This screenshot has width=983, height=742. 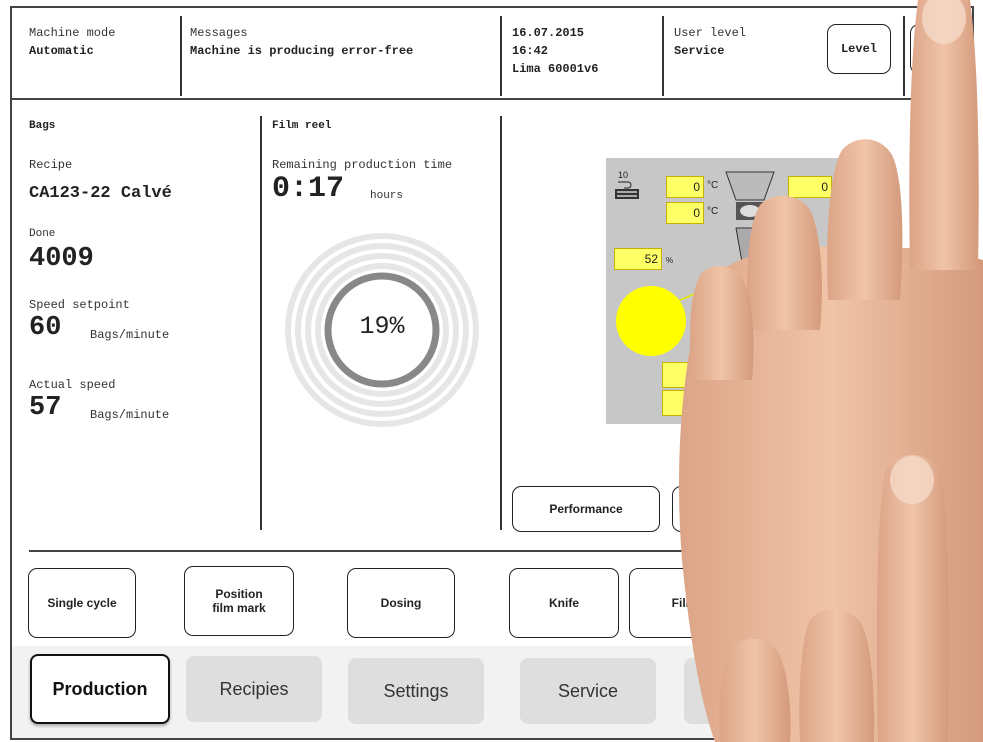 I want to click on keyboard-count: 10, so click(x=623, y=175).